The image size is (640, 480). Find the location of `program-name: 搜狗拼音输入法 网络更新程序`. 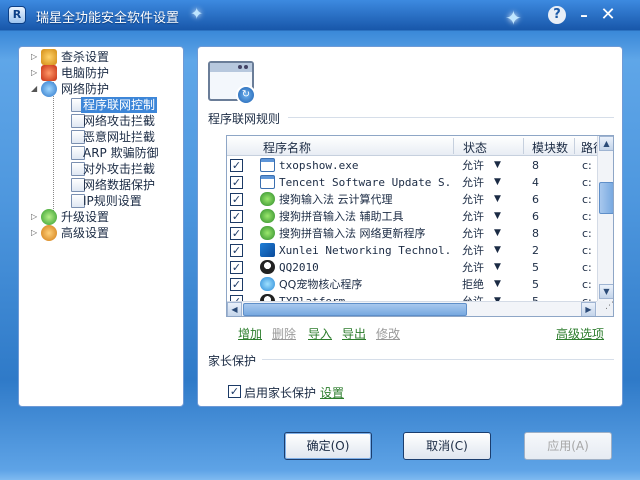

program-name: 搜狗拼音输入法 网络更新程序 is located at coordinates (352, 233).